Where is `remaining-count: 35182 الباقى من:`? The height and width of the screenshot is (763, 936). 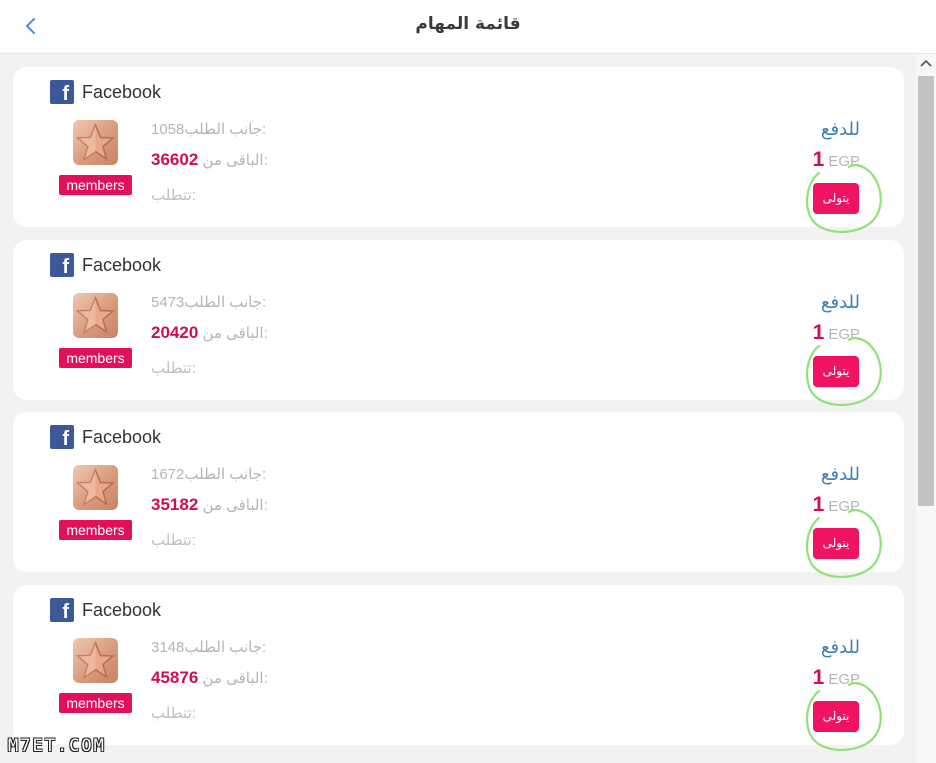 remaining-count: 35182 الباقى من: is located at coordinates (209, 504).